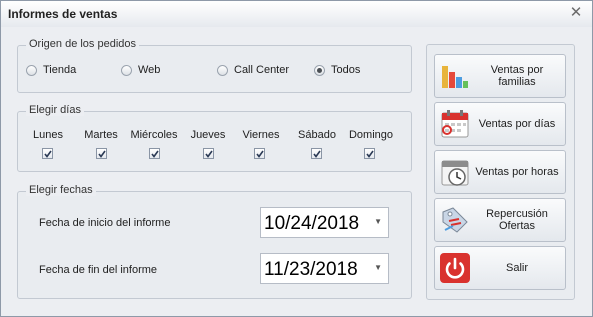 The height and width of the screenshot is (317, 593). Describe the element at coordinates (259, 153) in the screenshot. I see `day-checkbox-viernes` at that location.